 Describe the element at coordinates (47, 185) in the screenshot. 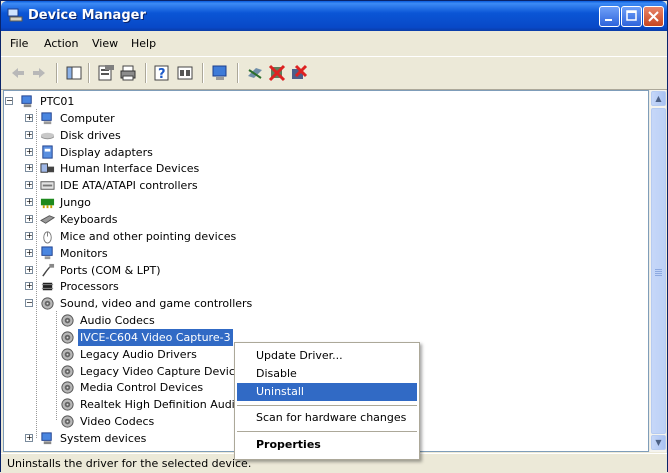

I see `ide-controller-icon` at that location.